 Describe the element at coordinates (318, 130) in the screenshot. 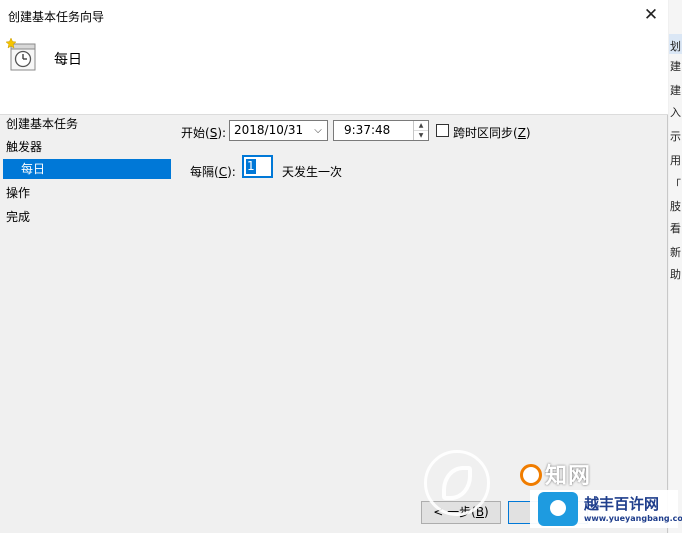

I see `chevron-down-icon: ⌵` at that location.